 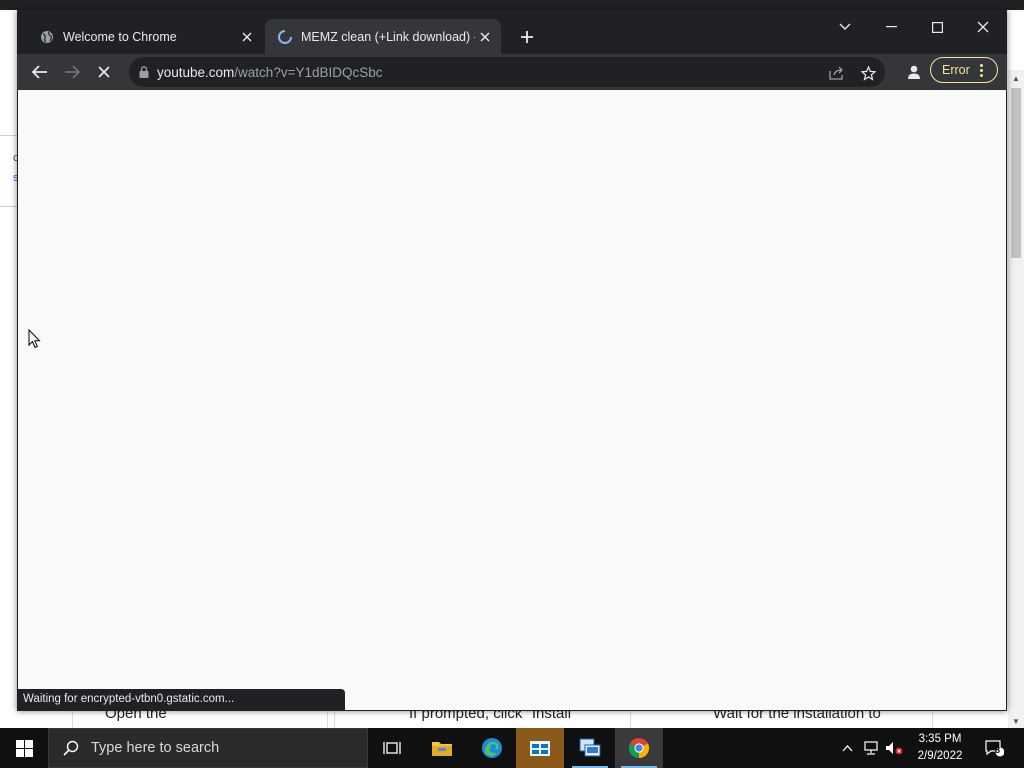 I want to click on action-center-button: 8, so click(x=994, y=748).